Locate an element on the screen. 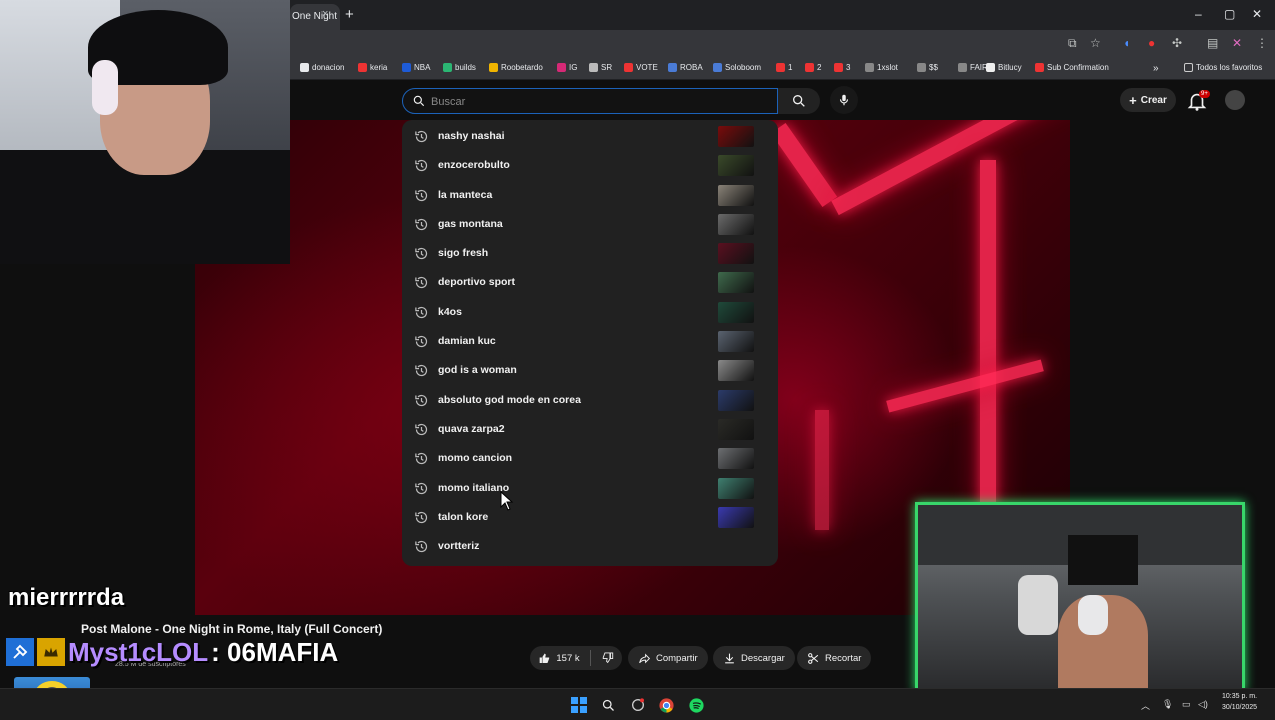 The image size is (1275, 720). search-suggestion: quava zarpa2 is located at coordinates (590, 429).